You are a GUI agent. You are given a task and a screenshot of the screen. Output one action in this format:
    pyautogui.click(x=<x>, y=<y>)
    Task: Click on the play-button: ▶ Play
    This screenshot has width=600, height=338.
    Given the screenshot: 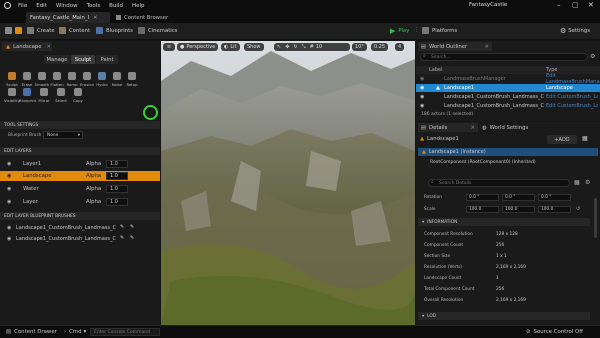 What is the action you would take?
    pyautogui.click(x=399, y=31)
    